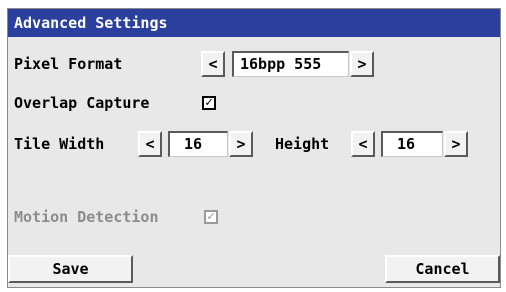 The height and width of the screenshot is (292, 506). I want to click on pixel-format-prev-button: <, so click(213, 64).